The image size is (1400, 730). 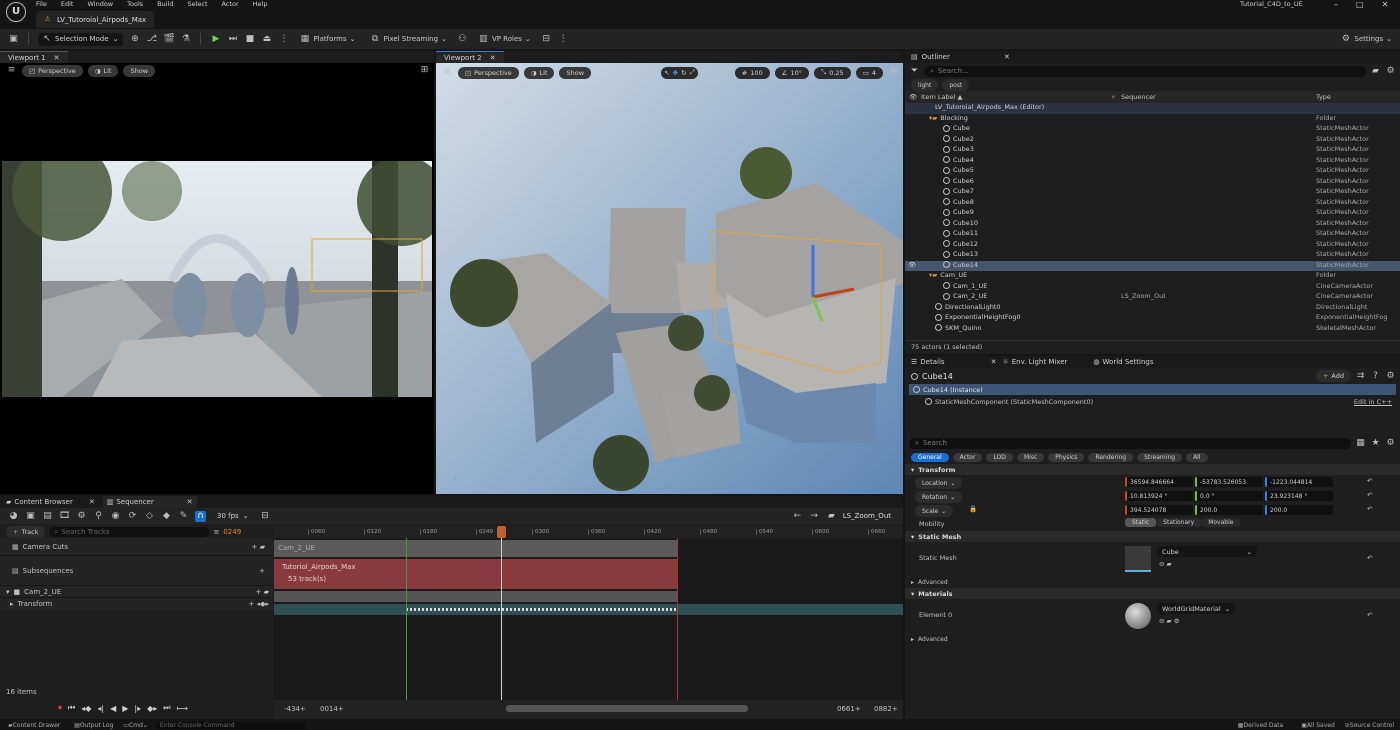 What do you see at coordinates (266, 39) in the screenshot?
I see `eject-icon: ⏏` at bounding box center [266, 39].